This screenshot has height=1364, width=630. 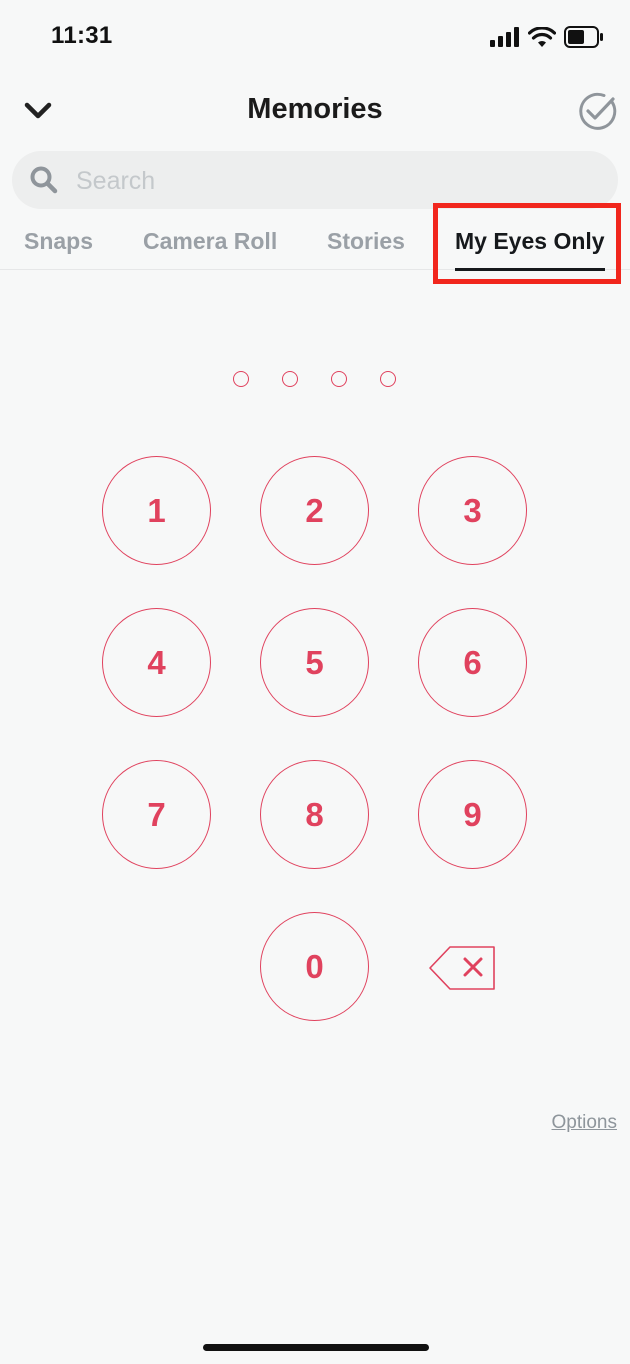 I want to click on keypad-key-6: 6, so click(x=472, y=662).